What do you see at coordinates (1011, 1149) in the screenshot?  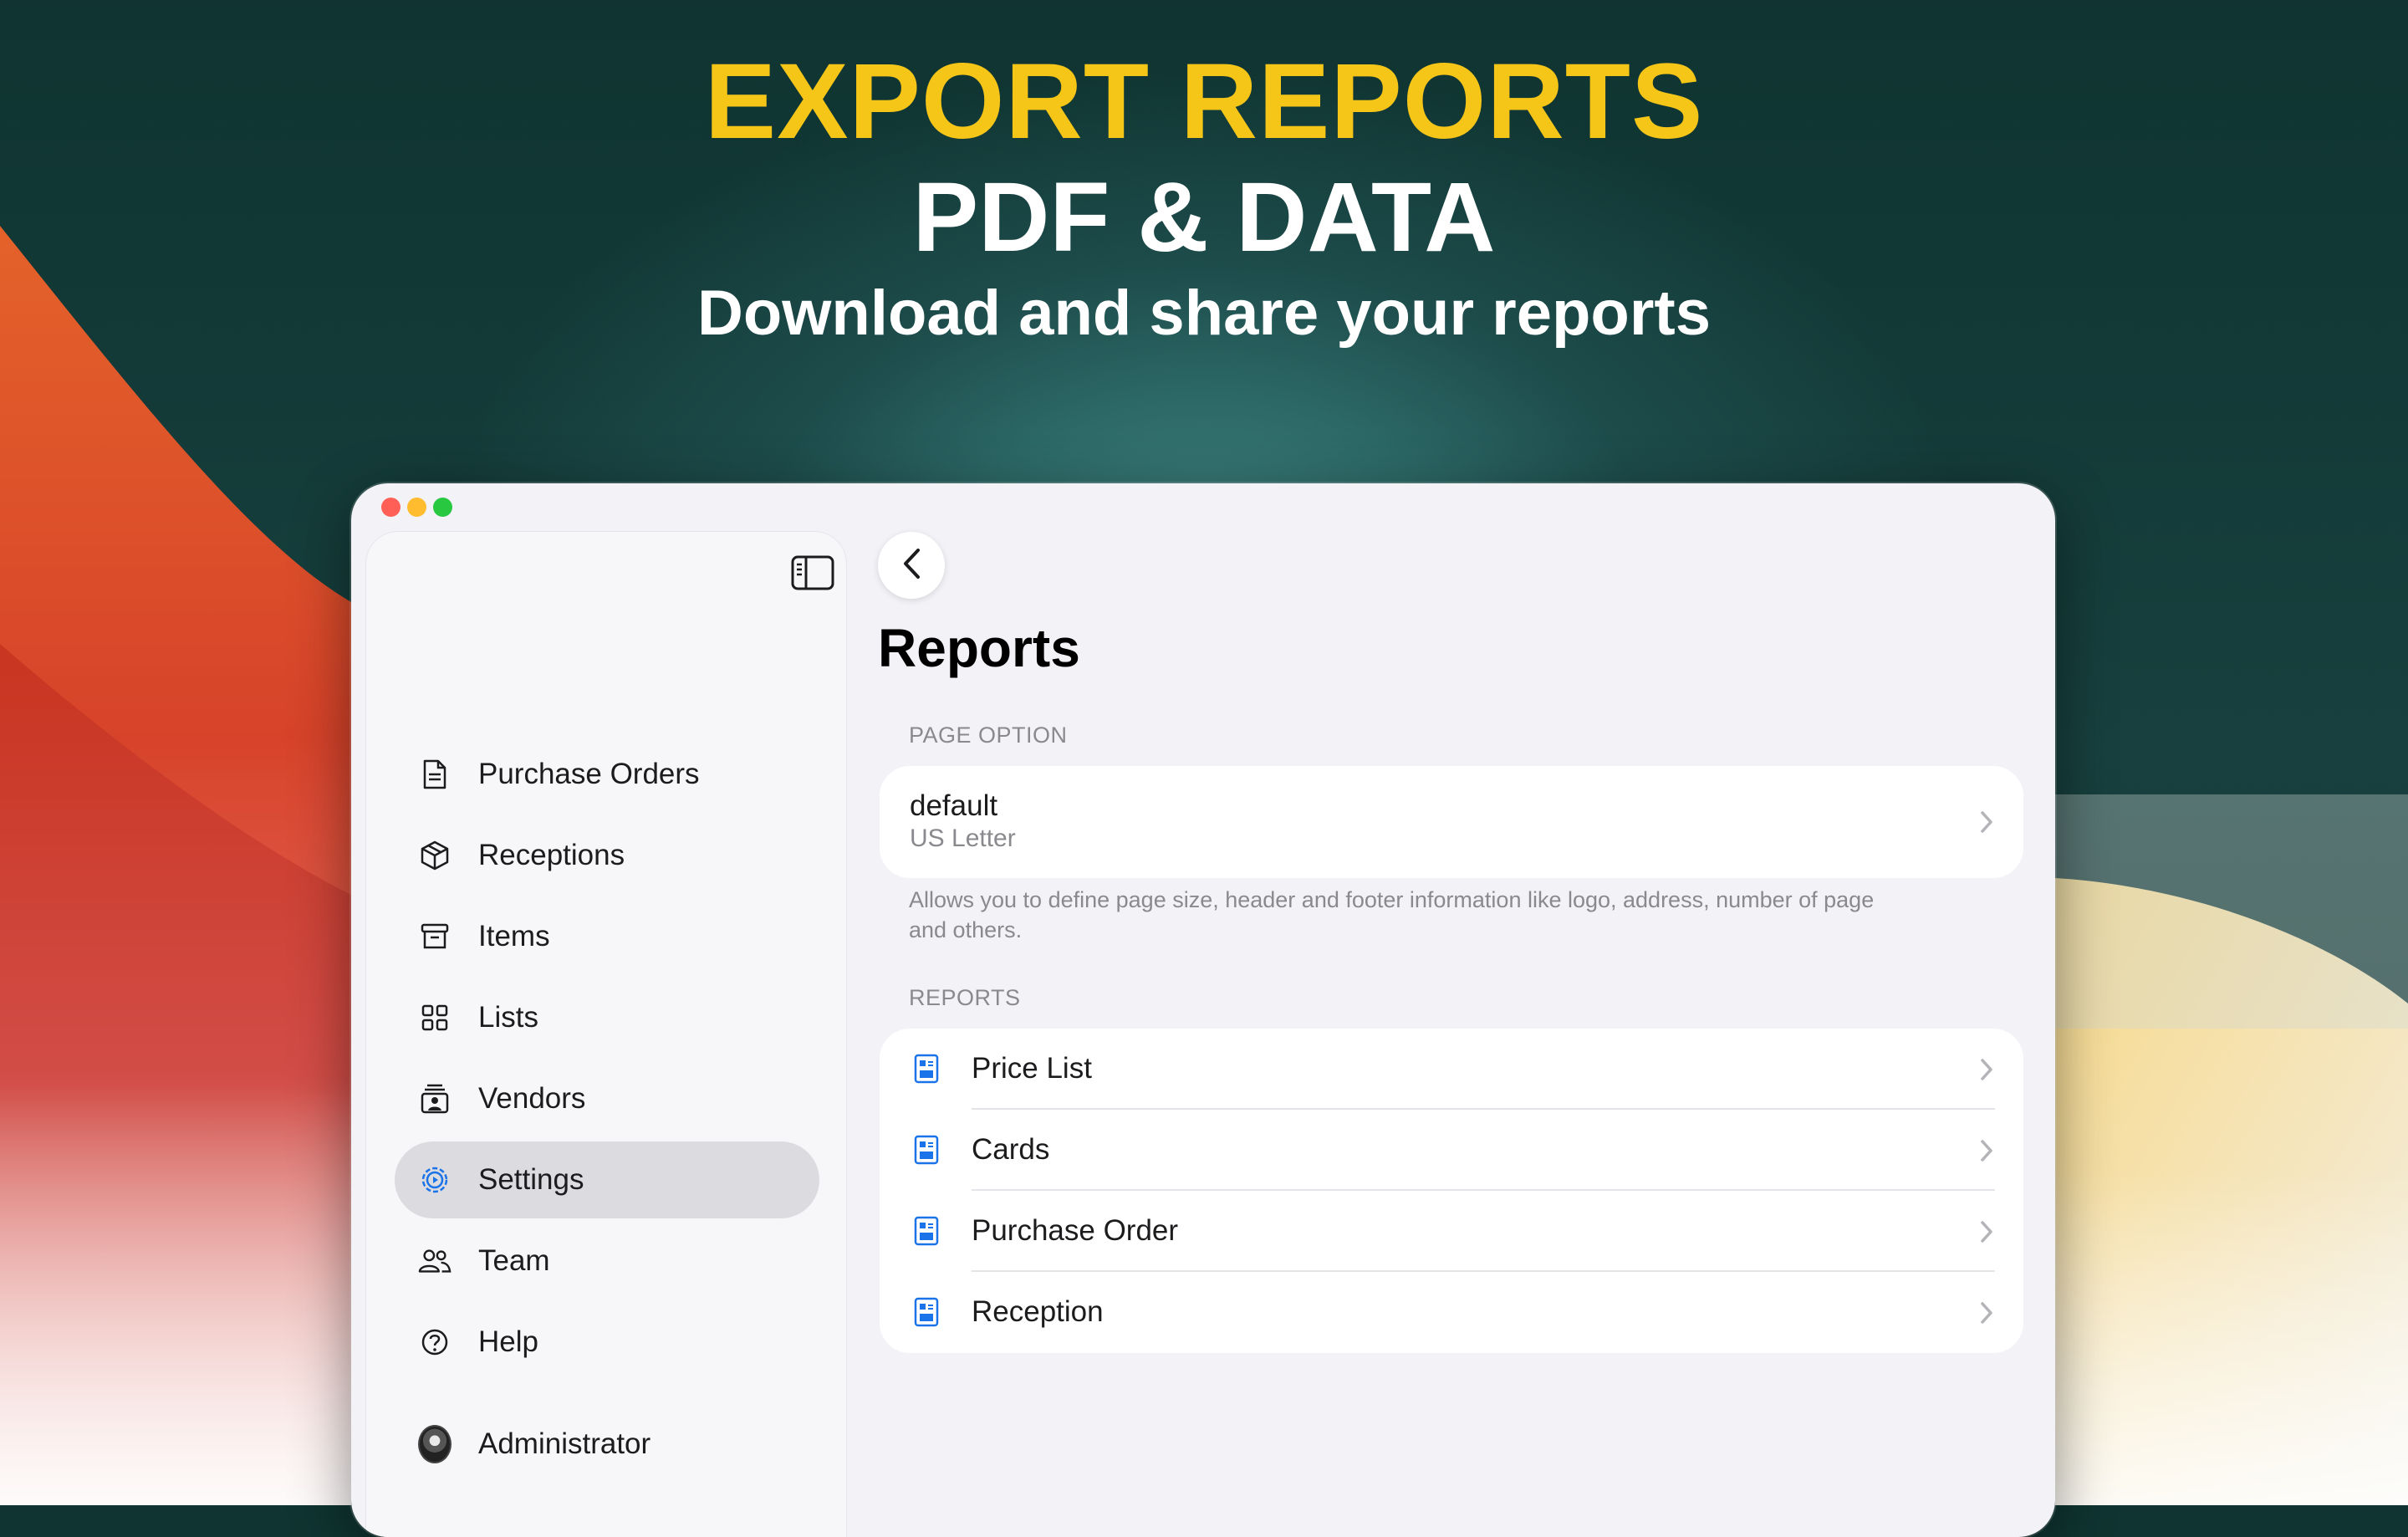 I see `report-label: Cards` at bounding box center [1011, 1149].